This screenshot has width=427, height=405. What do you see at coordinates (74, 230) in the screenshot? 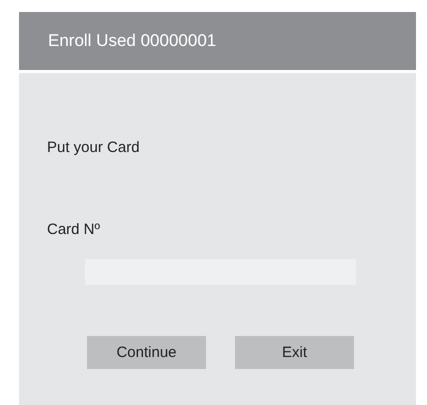
I see `field-label: Card Nº` at bounding box center [74, 230].